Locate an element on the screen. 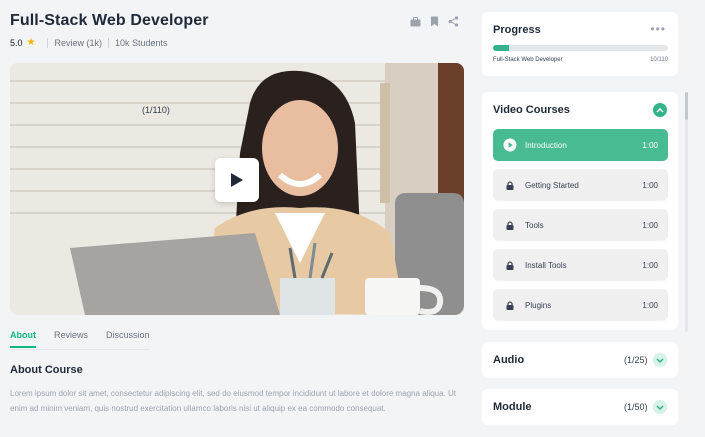 This screenshot has height=437, width=705. course-meta: 5.0 ★ Review (1k) 10k Students is located at coordinates (89, 42).